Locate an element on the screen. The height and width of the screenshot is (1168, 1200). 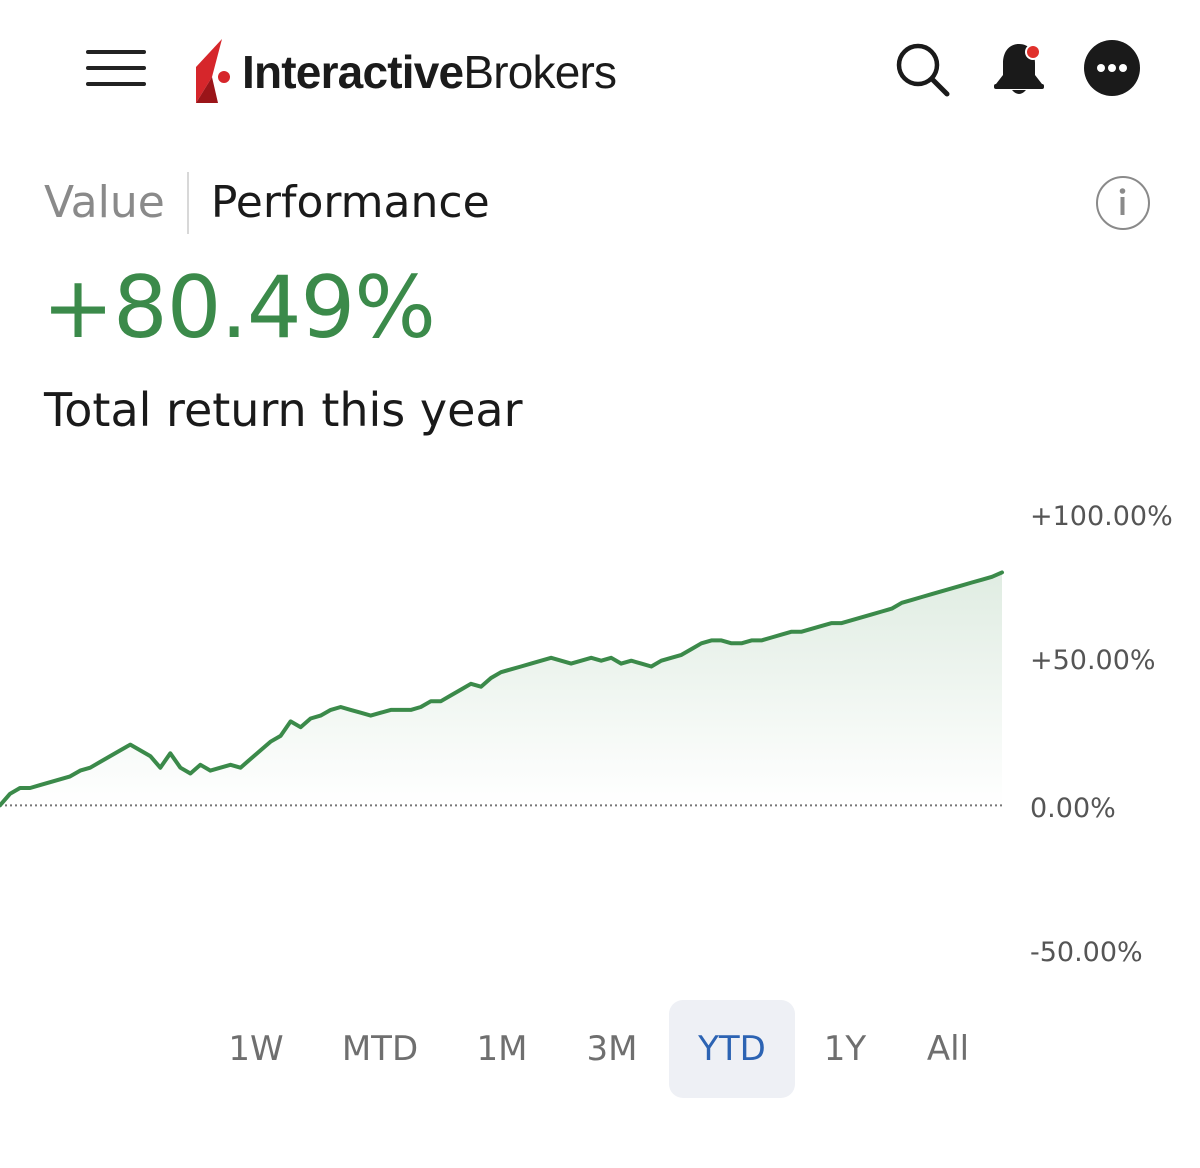
period-selector: 1W MTD 1M 3M YTD 1Y All is located at coordinates (600, 1050).